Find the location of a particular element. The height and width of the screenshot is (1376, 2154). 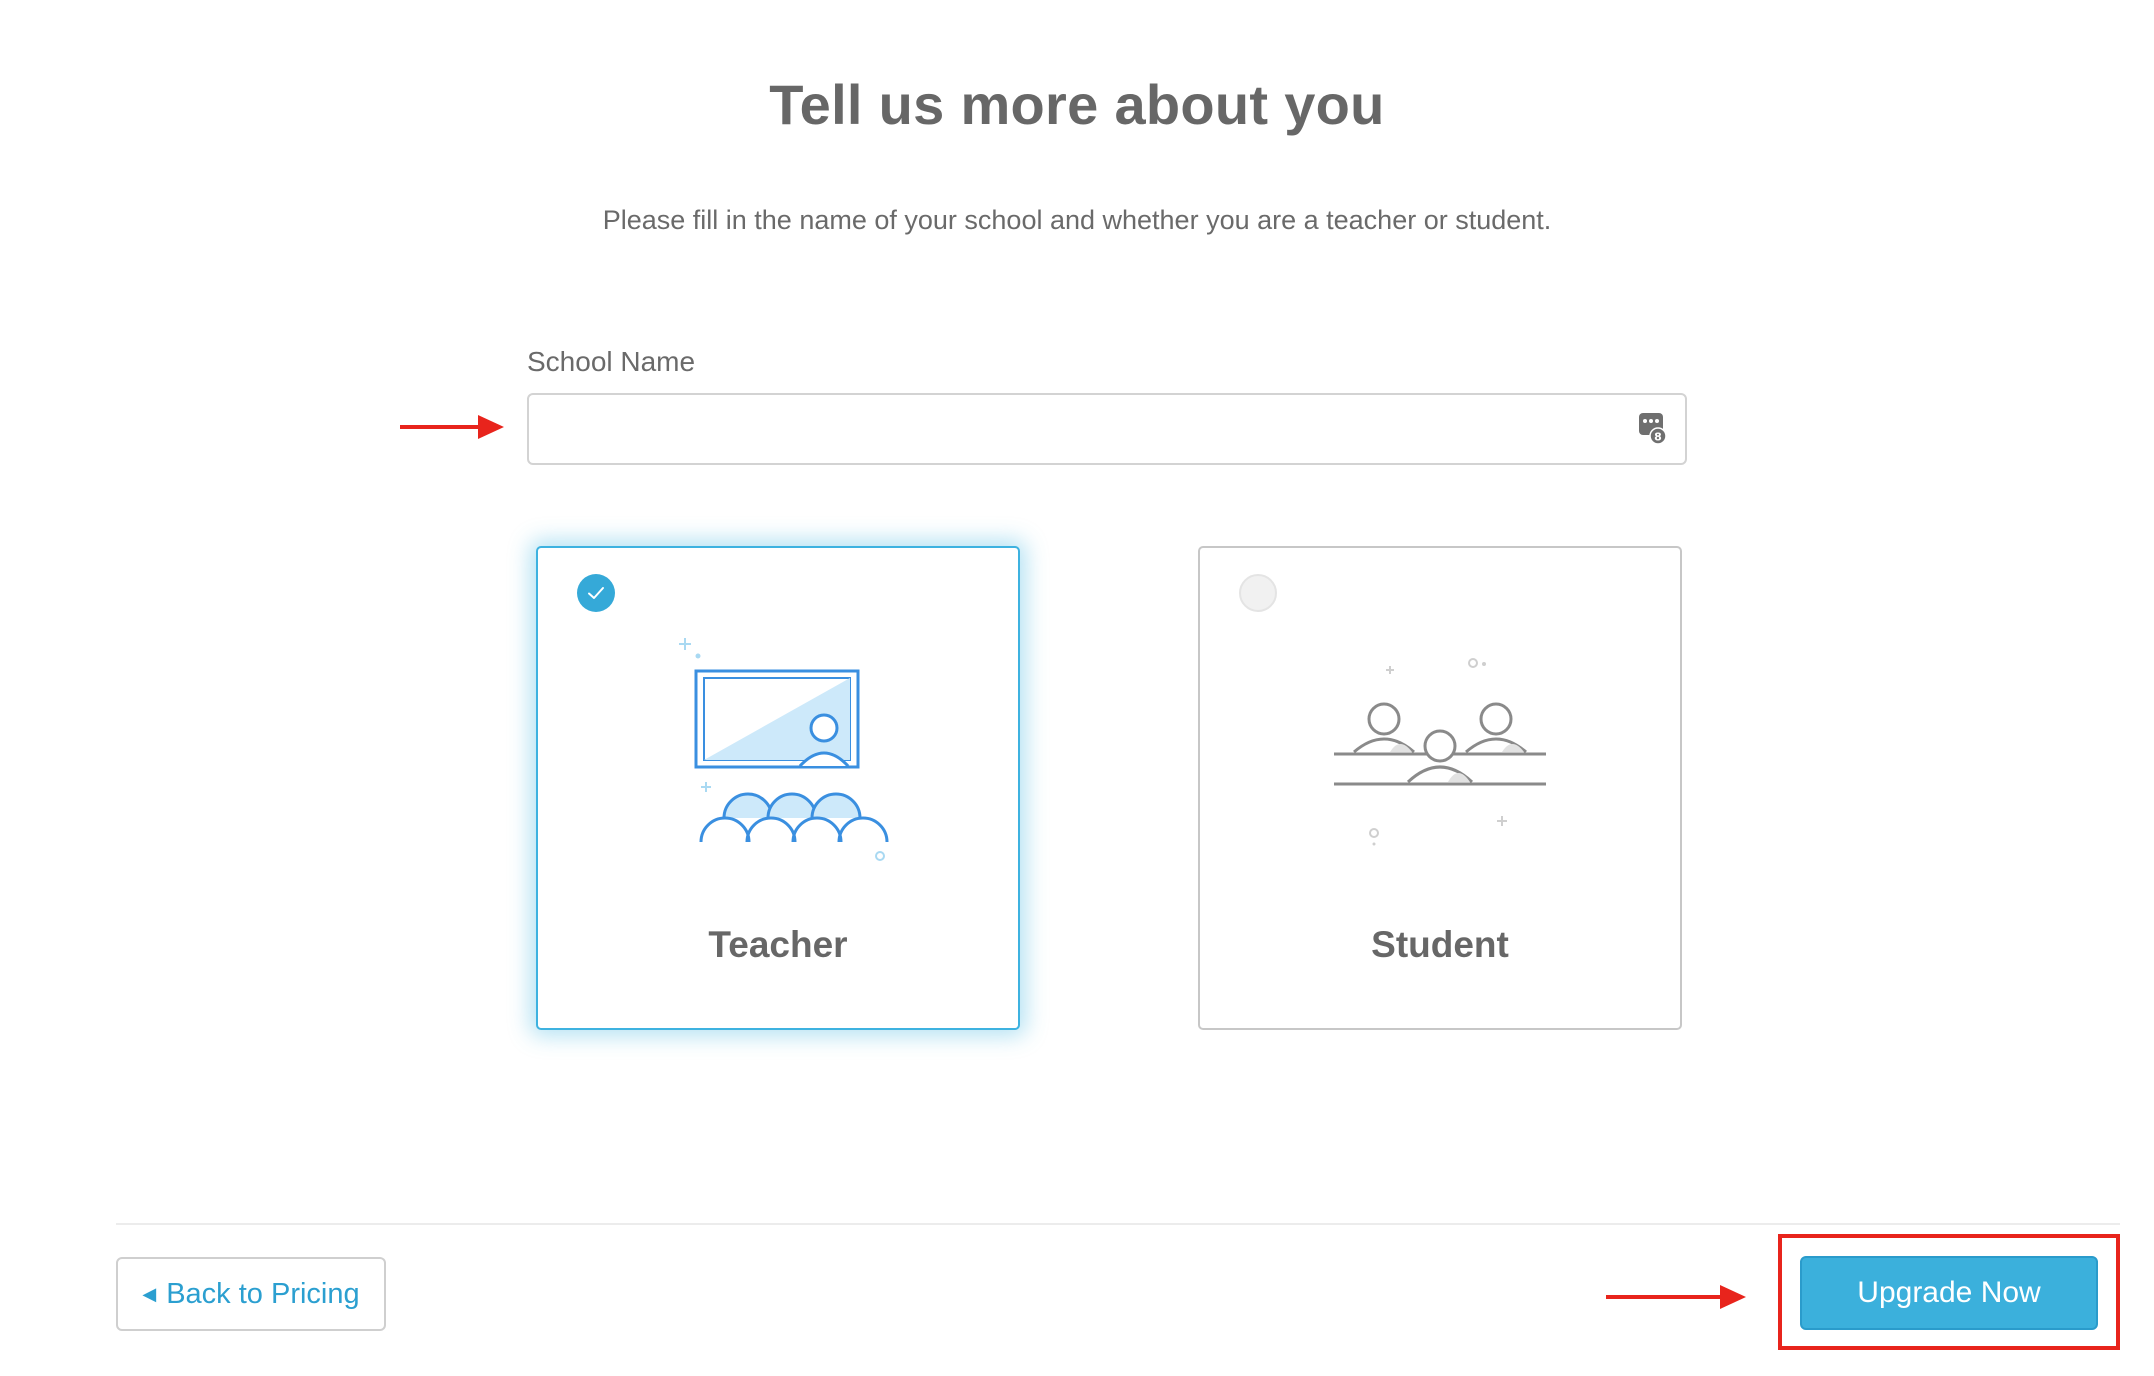

footer-divider is located at coordinates (1118, 1224).